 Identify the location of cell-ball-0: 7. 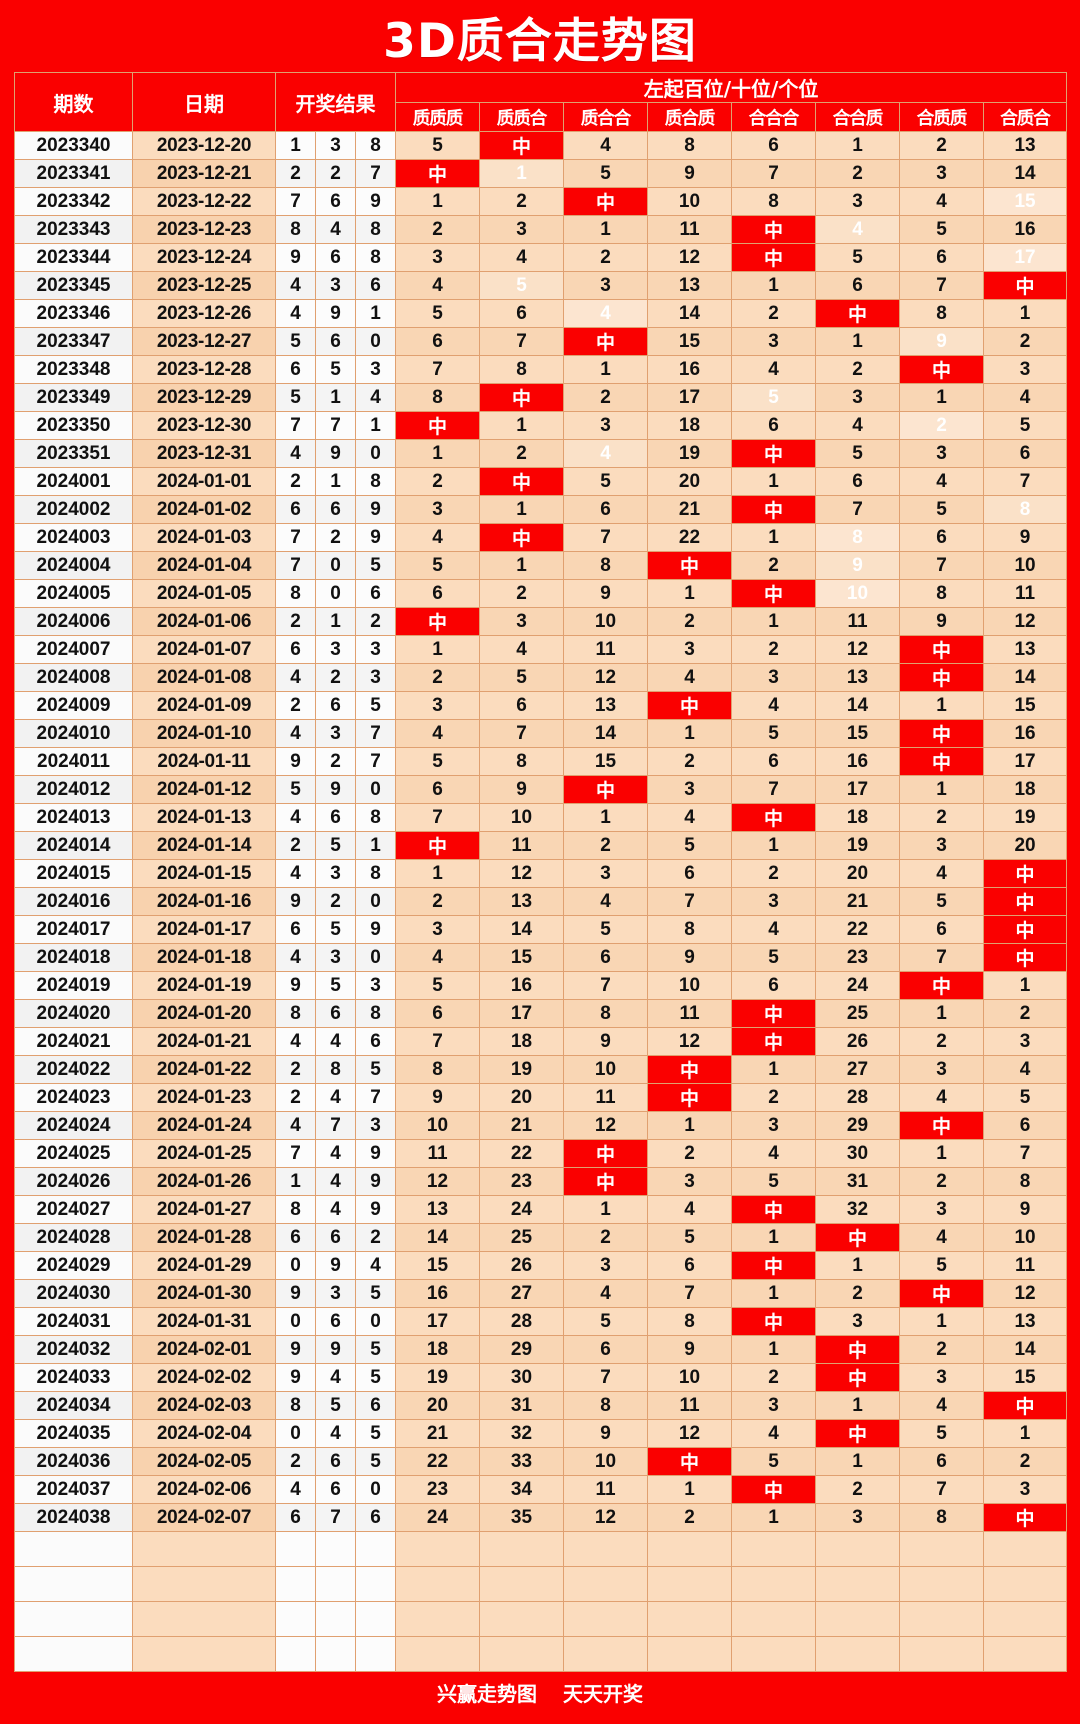
(295, 565).